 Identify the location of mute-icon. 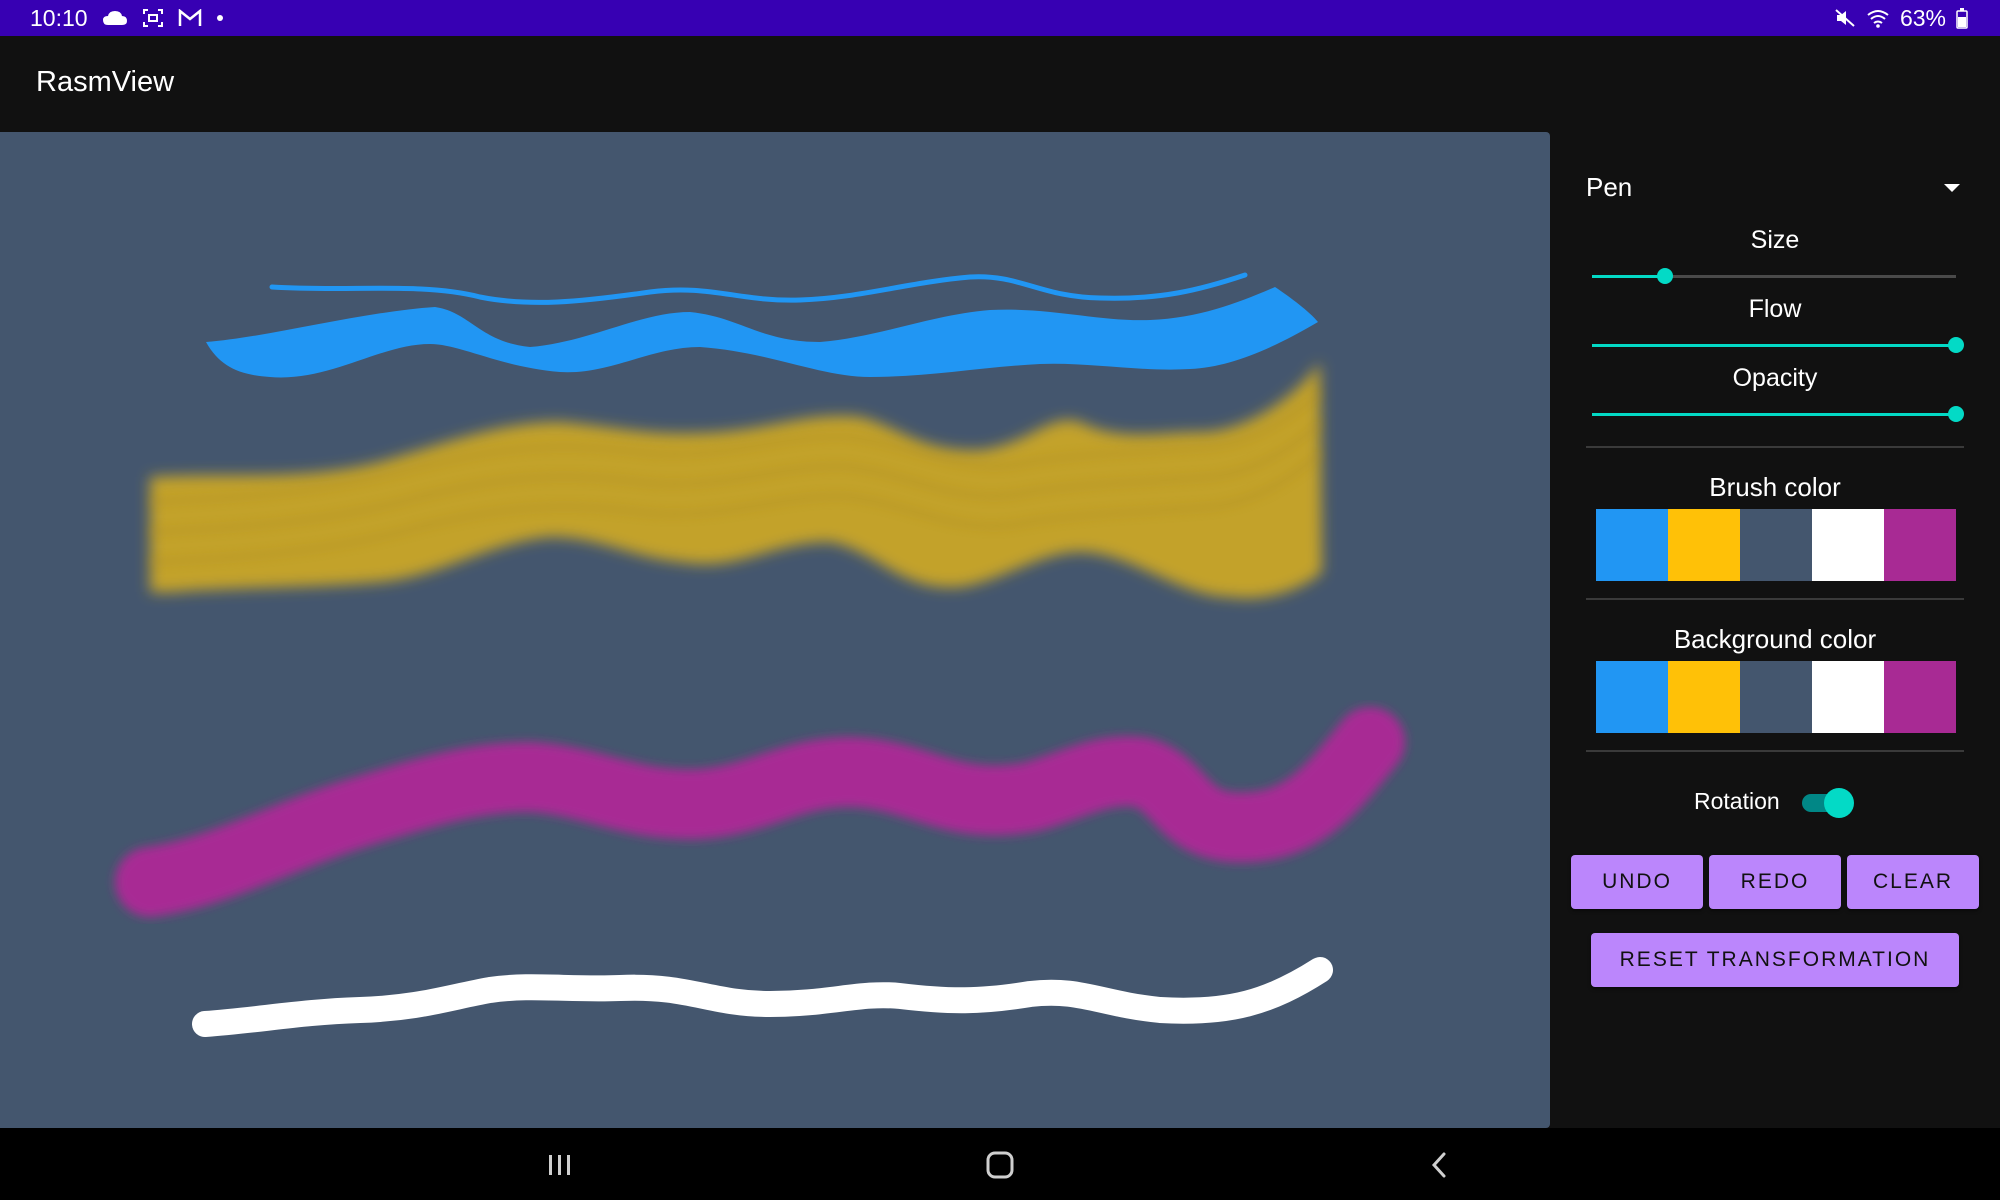
(1845, 18).